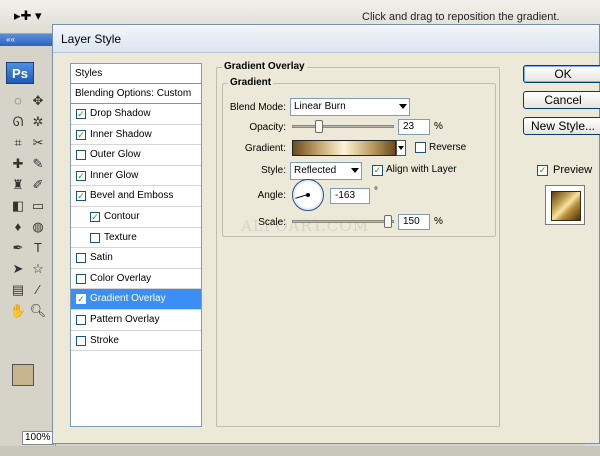  I want to click on preview-checkbox: ✓, so click(542, 170).